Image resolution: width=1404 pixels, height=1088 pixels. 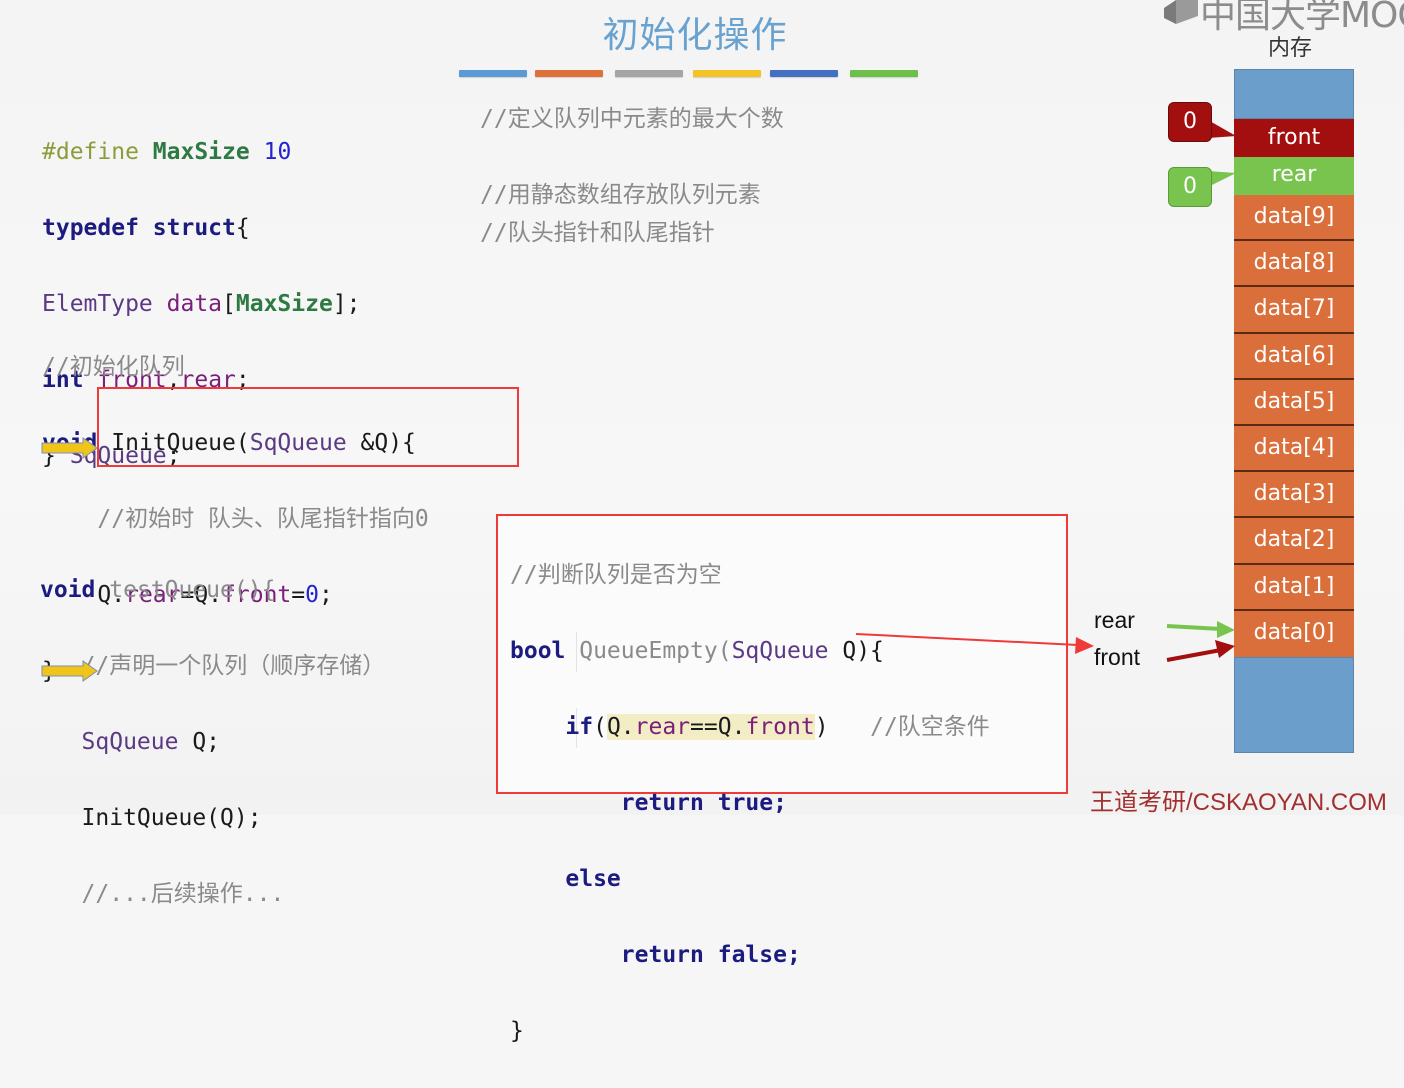 I want to click on memory-cell-data-2: data[2], so click(x=1294, y=541).